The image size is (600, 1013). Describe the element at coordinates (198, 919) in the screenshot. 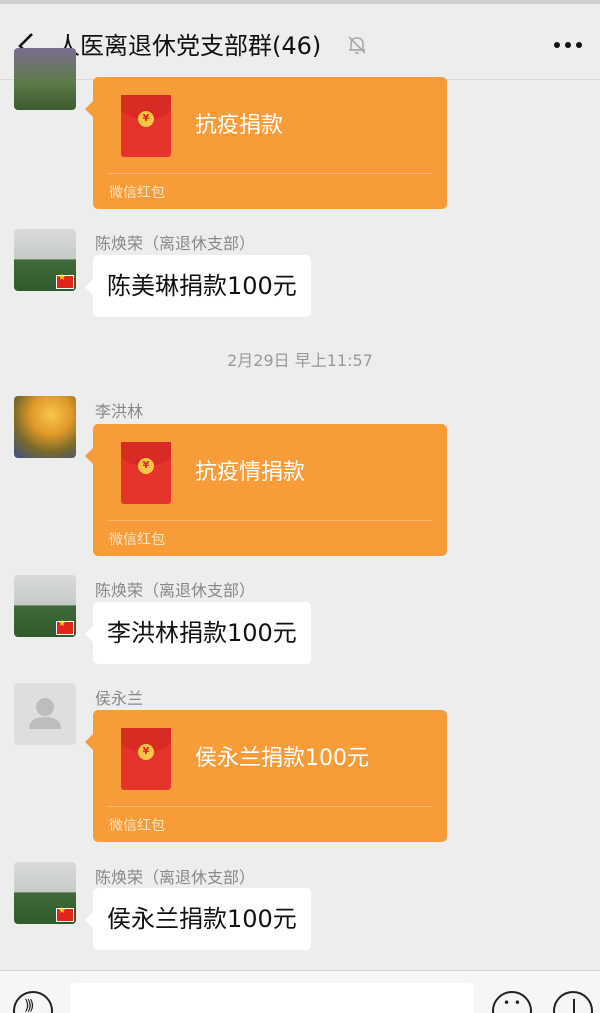

I see `text-message-bubble: 侯永兰捐款100元` at that location.